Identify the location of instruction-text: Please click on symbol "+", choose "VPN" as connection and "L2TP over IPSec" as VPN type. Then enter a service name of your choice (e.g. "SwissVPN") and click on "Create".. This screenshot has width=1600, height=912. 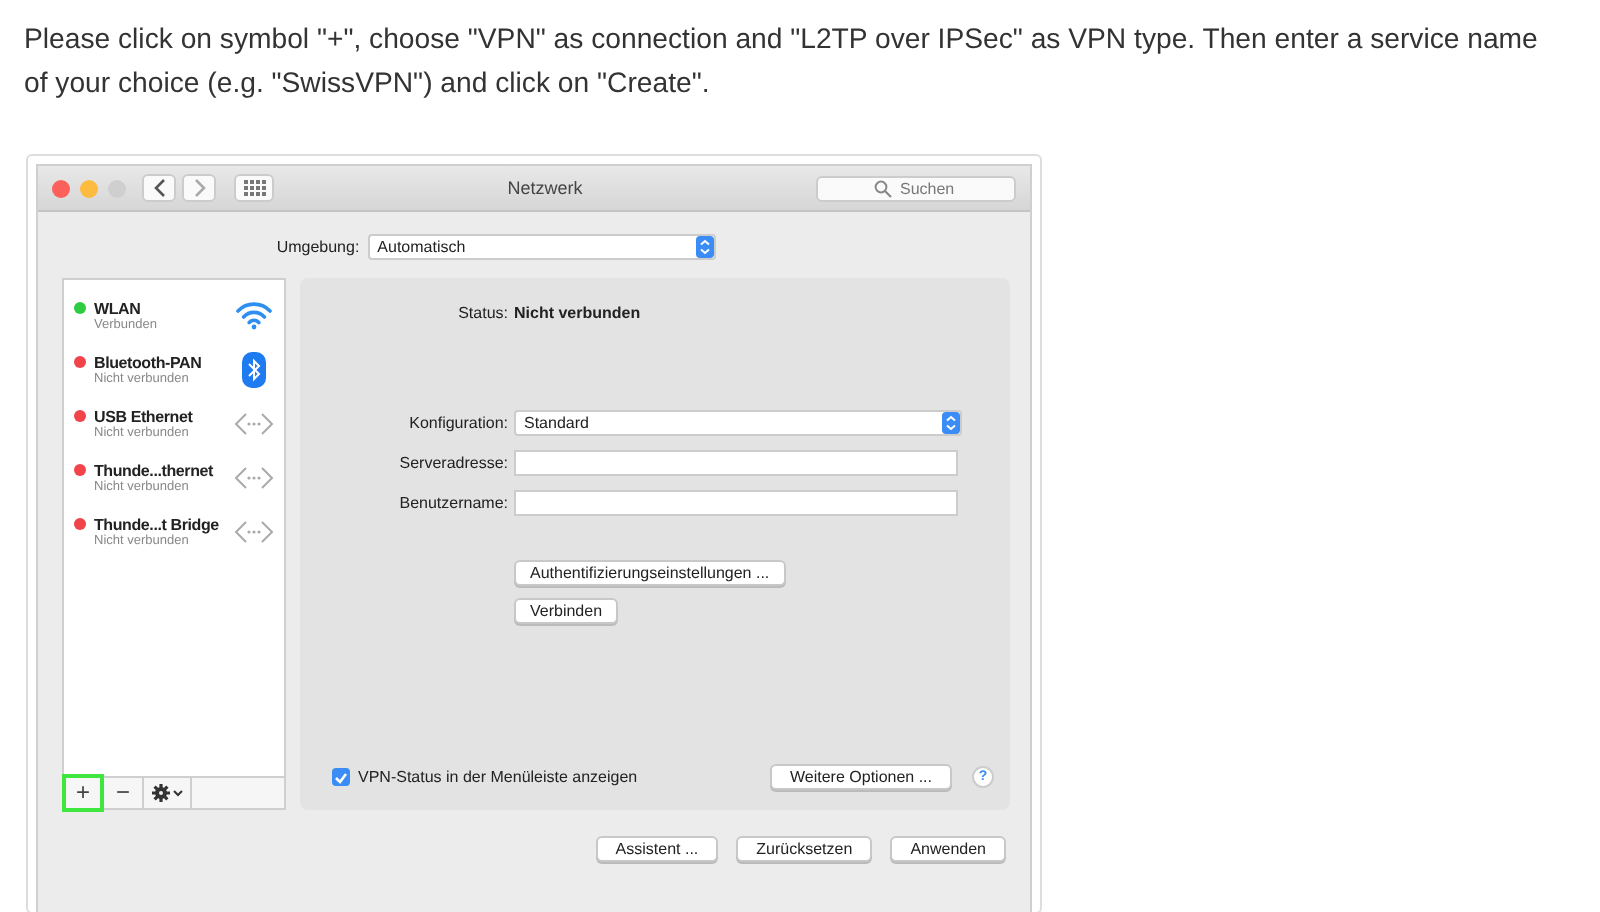
(781, 61).